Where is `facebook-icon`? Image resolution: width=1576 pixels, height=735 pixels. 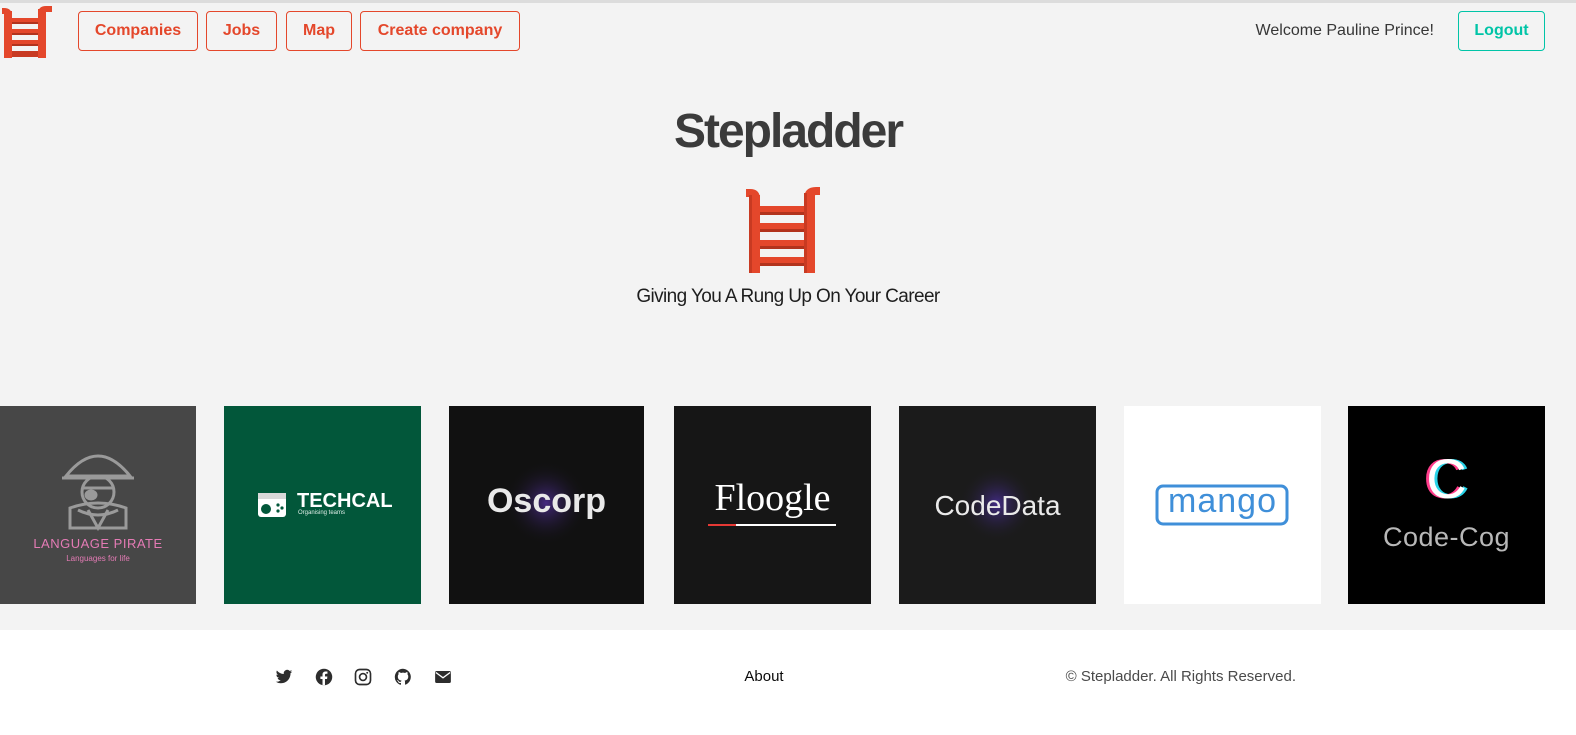
facebook-icon is located at coordinates (324, 677).